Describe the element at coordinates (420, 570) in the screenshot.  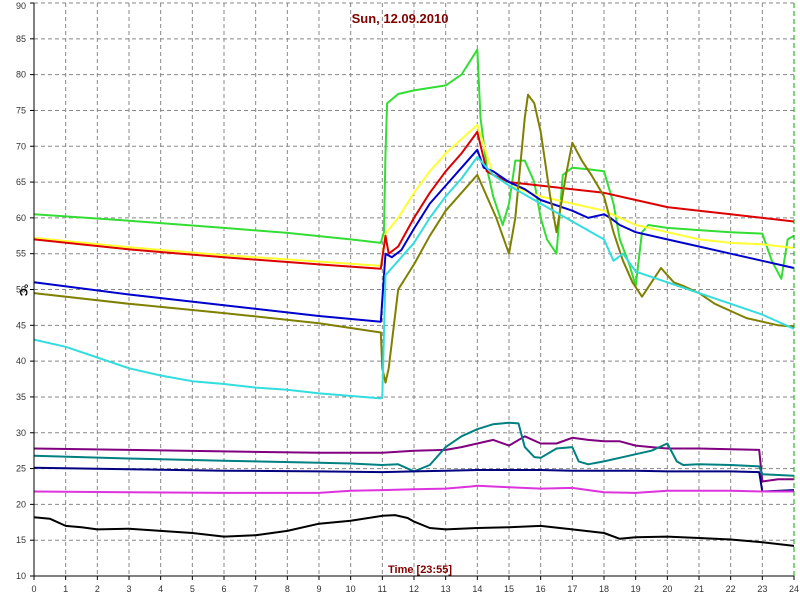
I see `x-axis-label: Time [23:55]` at that location.